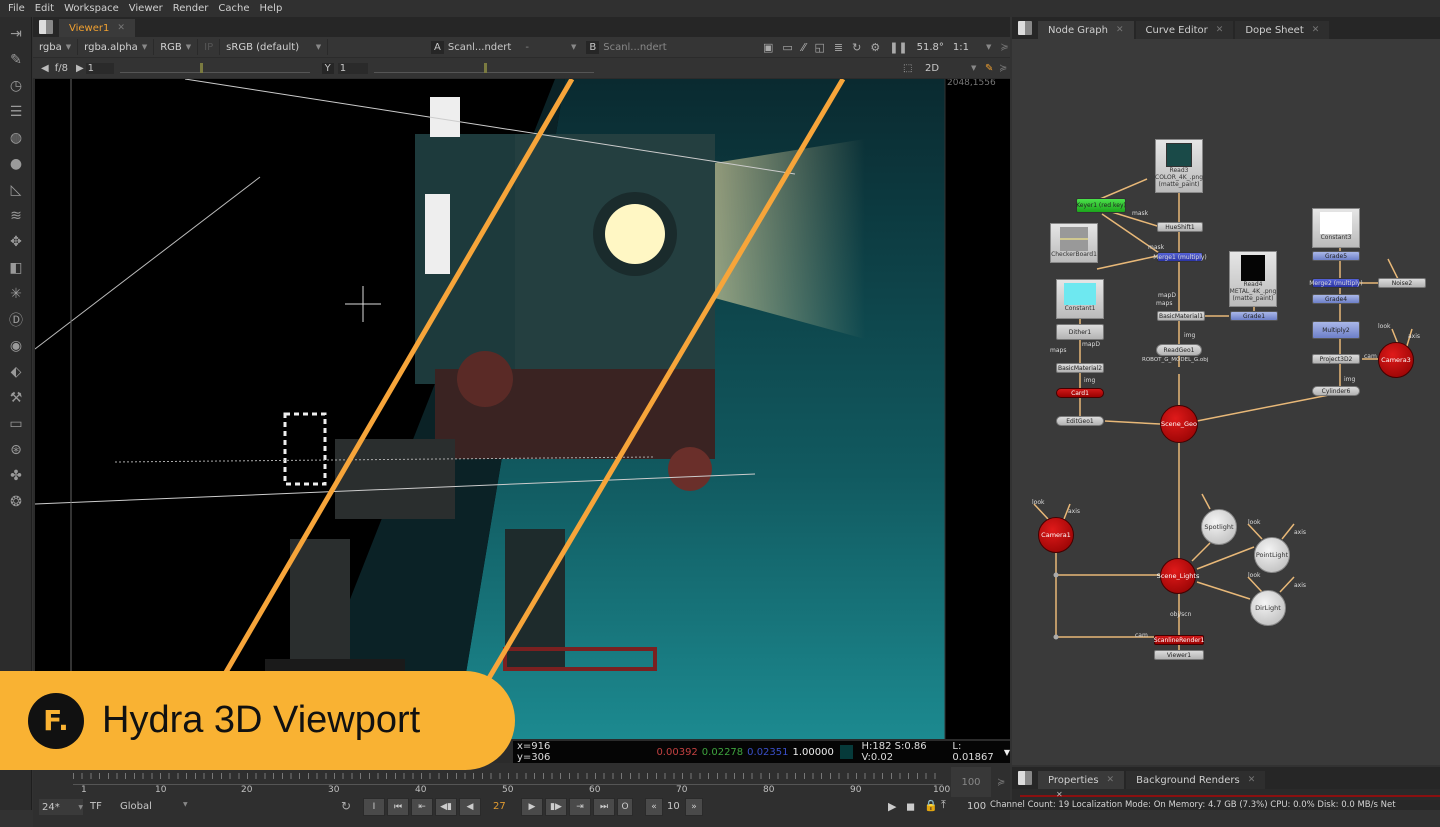 Image resolution: width=1440 pixels, height=827 pixels. What do you see at coordinates (146, 8) in the screenshot?
I see `menu-viewer: Viewer` at bounding box center [146, 8].